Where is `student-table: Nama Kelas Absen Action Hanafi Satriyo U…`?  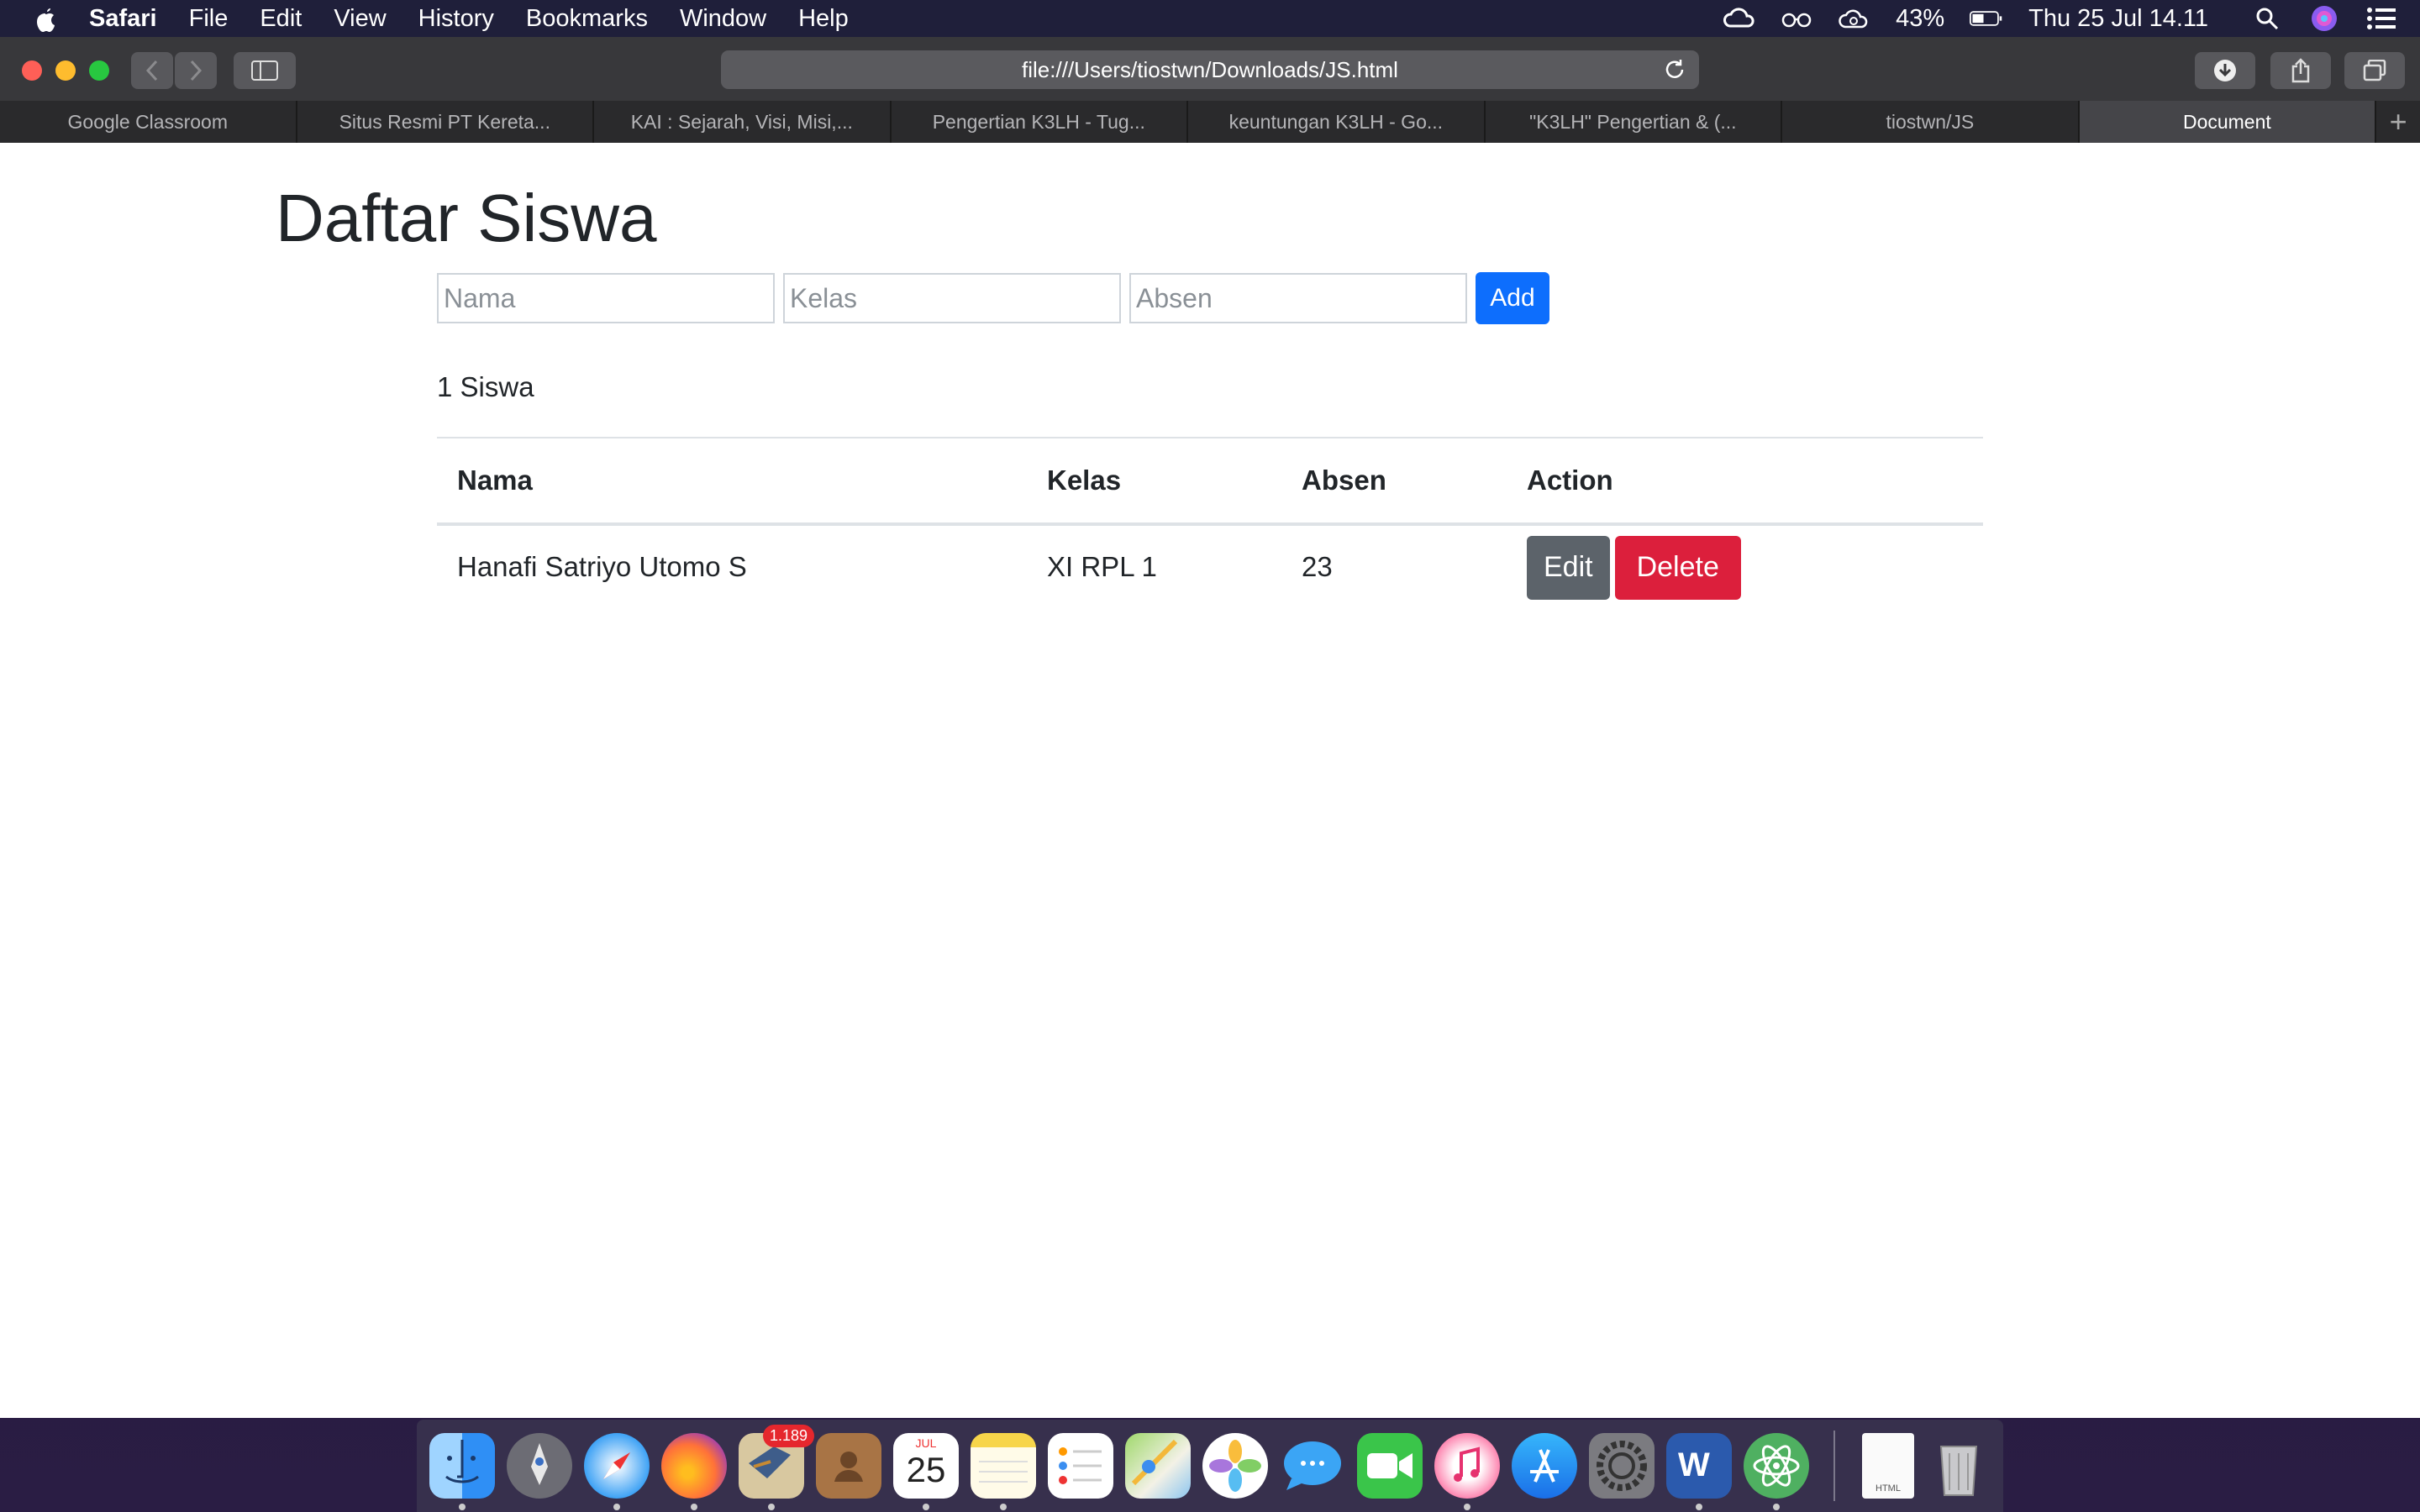 student-table: Nama Kelas Absen Action Hanafi Satriyo U… is located at coordinates (1210, 536).